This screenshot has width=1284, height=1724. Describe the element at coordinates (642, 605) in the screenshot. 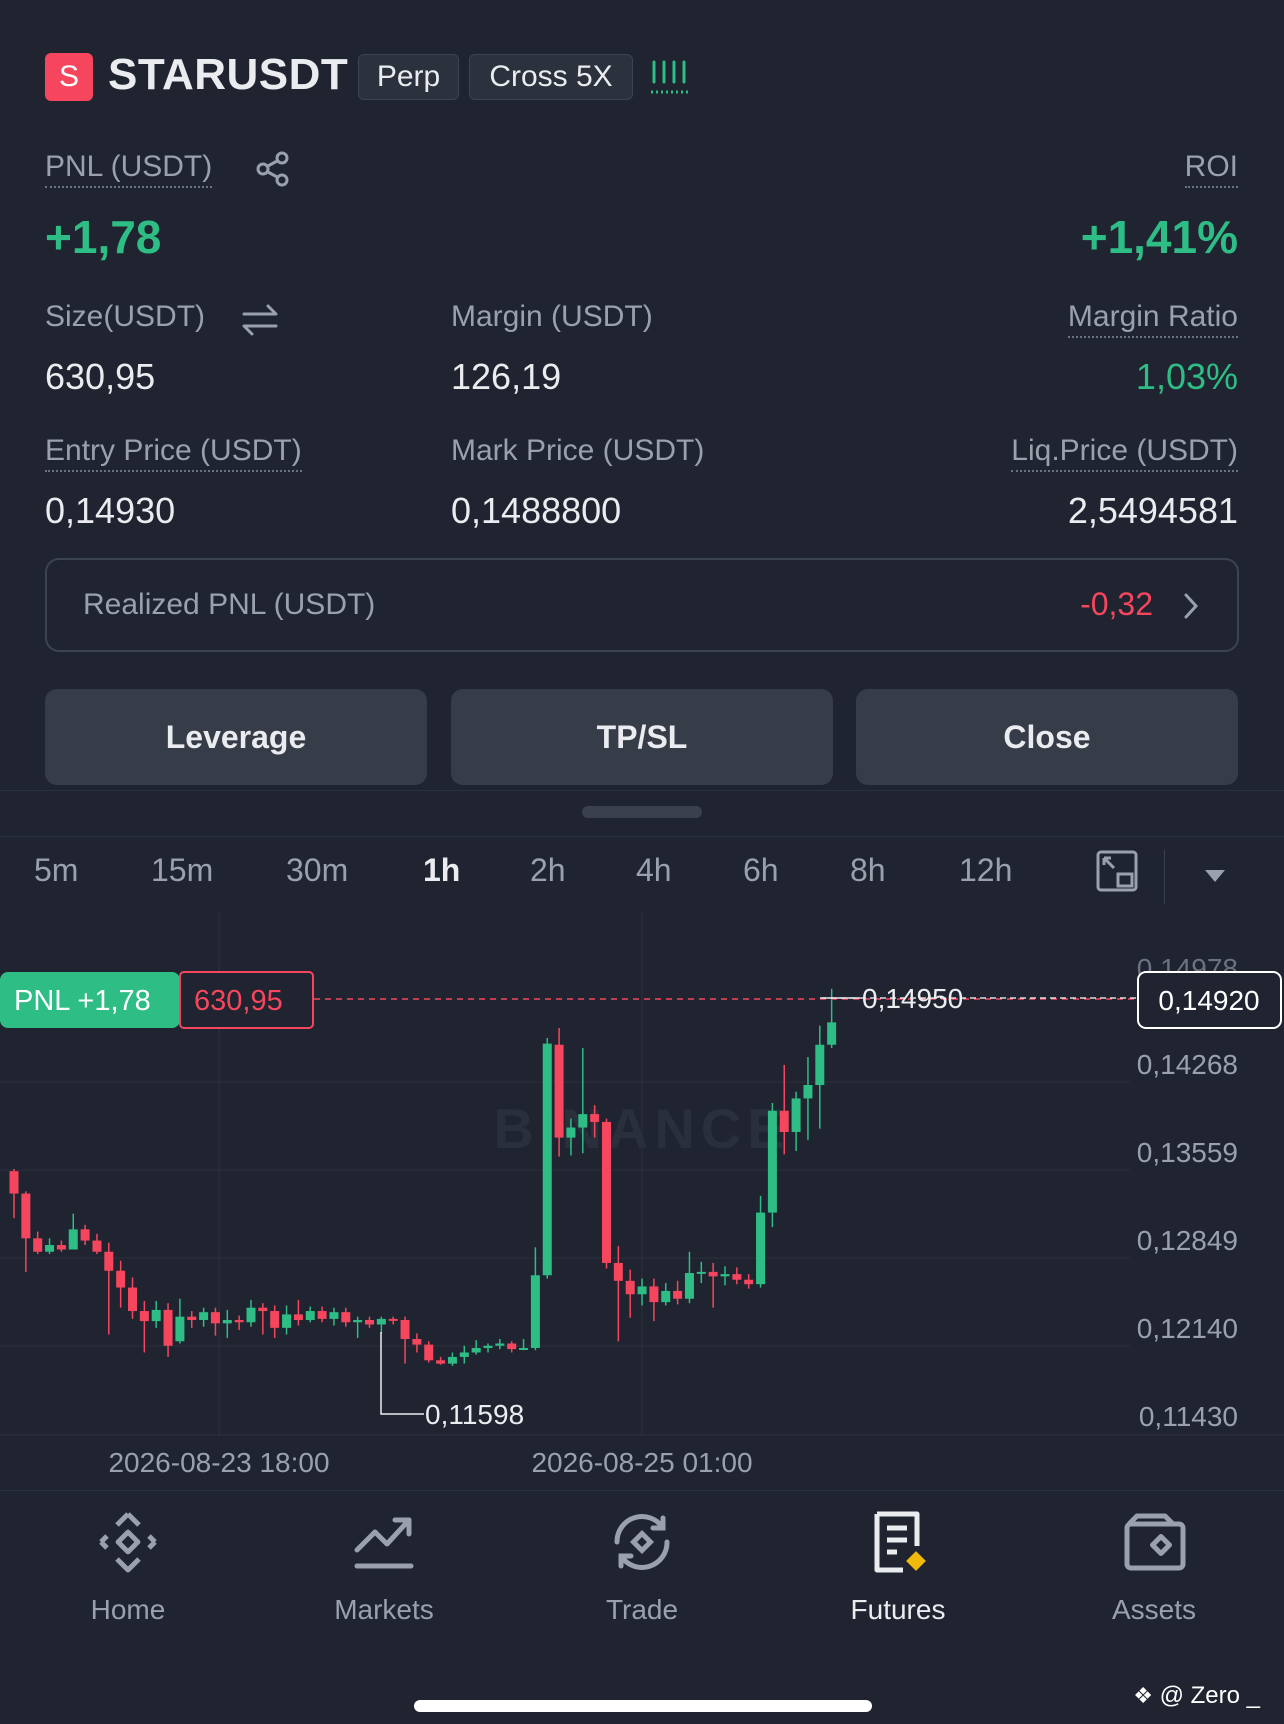

I see `realized-pnl-row: Realized PNL (USDT) -0,32` at that location.